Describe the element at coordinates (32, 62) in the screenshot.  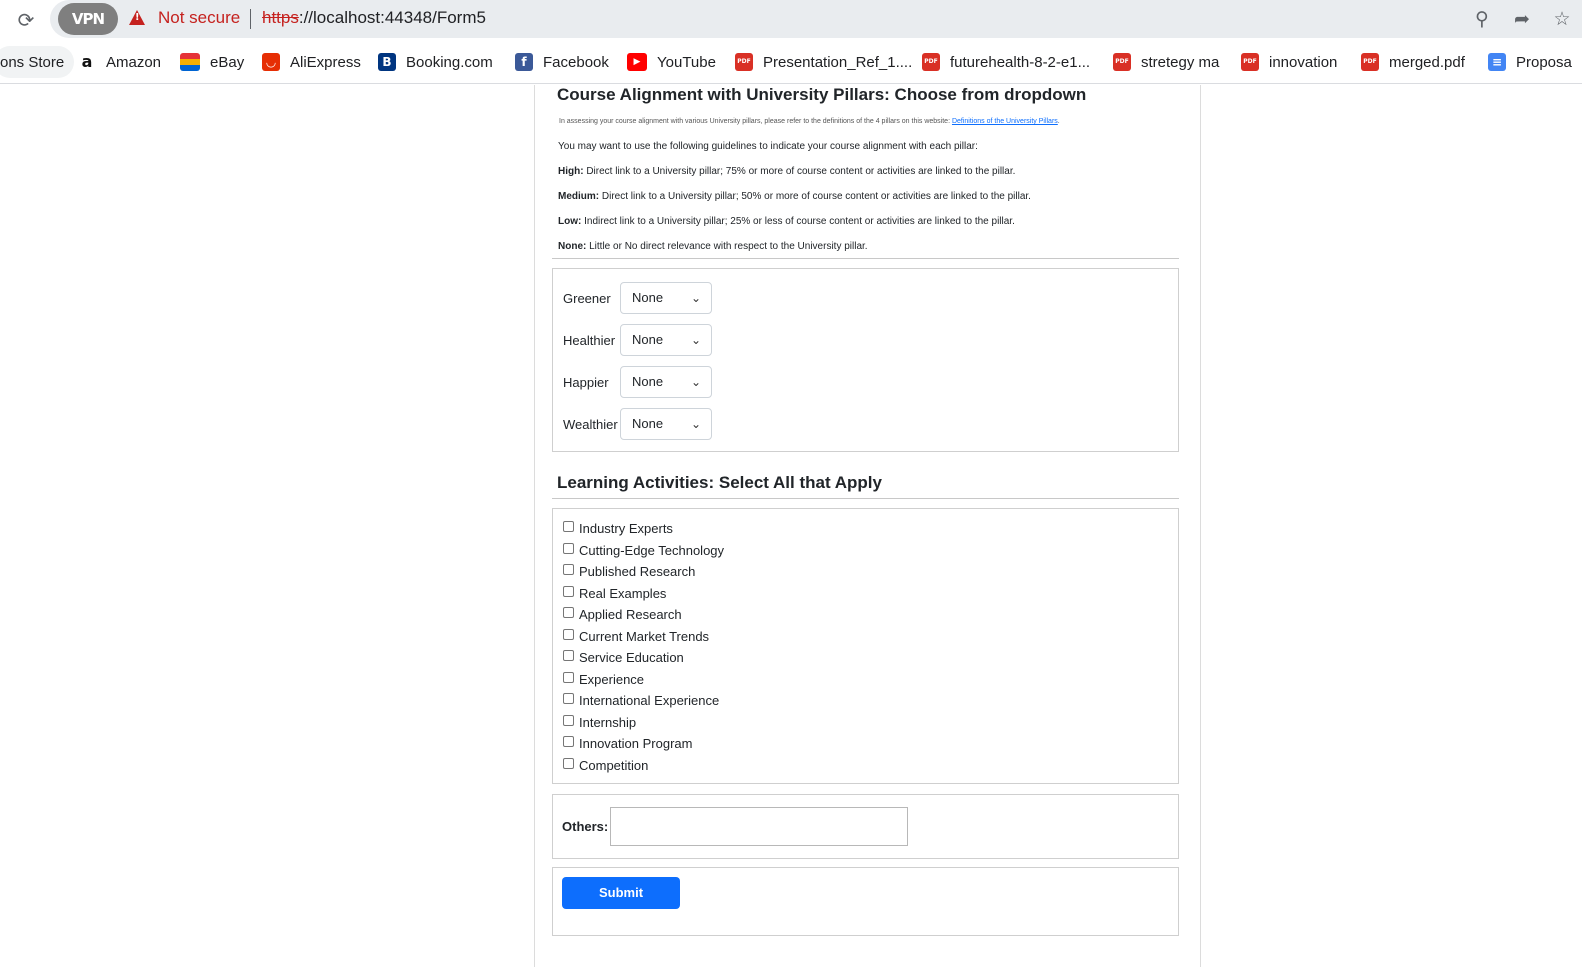
I see `bookmark-label: ons Store` at that location.